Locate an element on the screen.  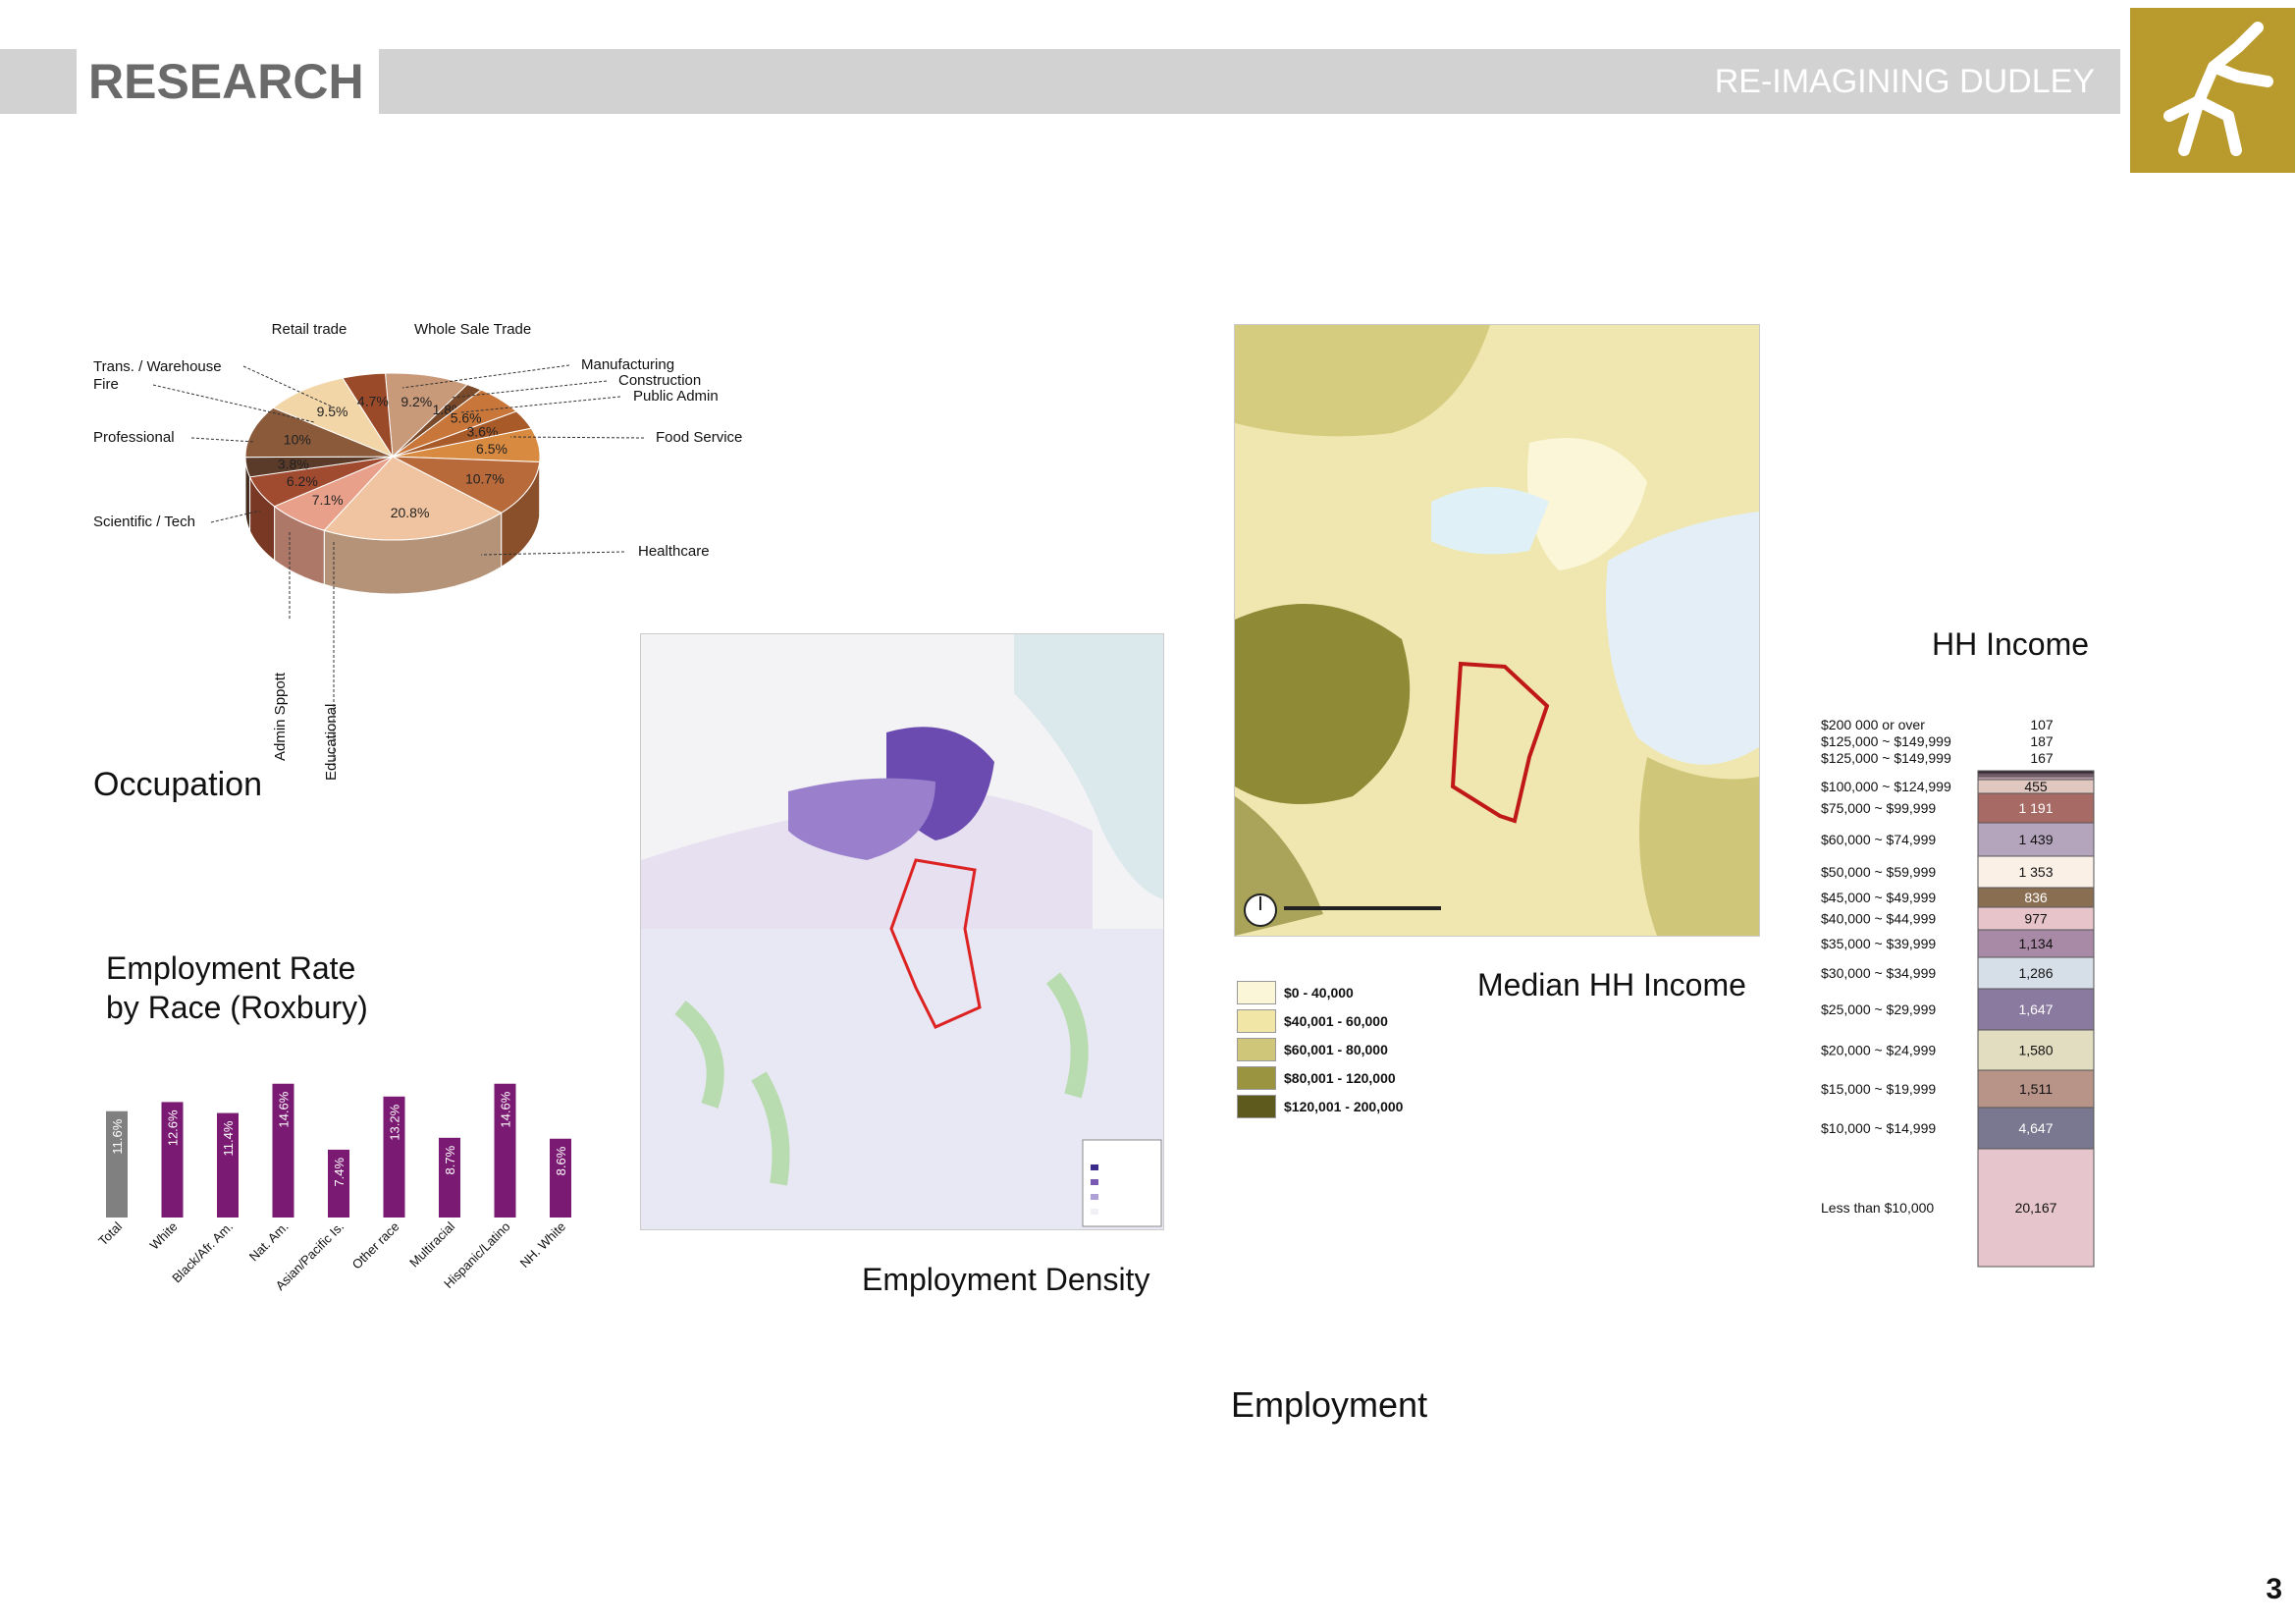
median-income-title: Median HH Income is located at coordinates (1611, 984).